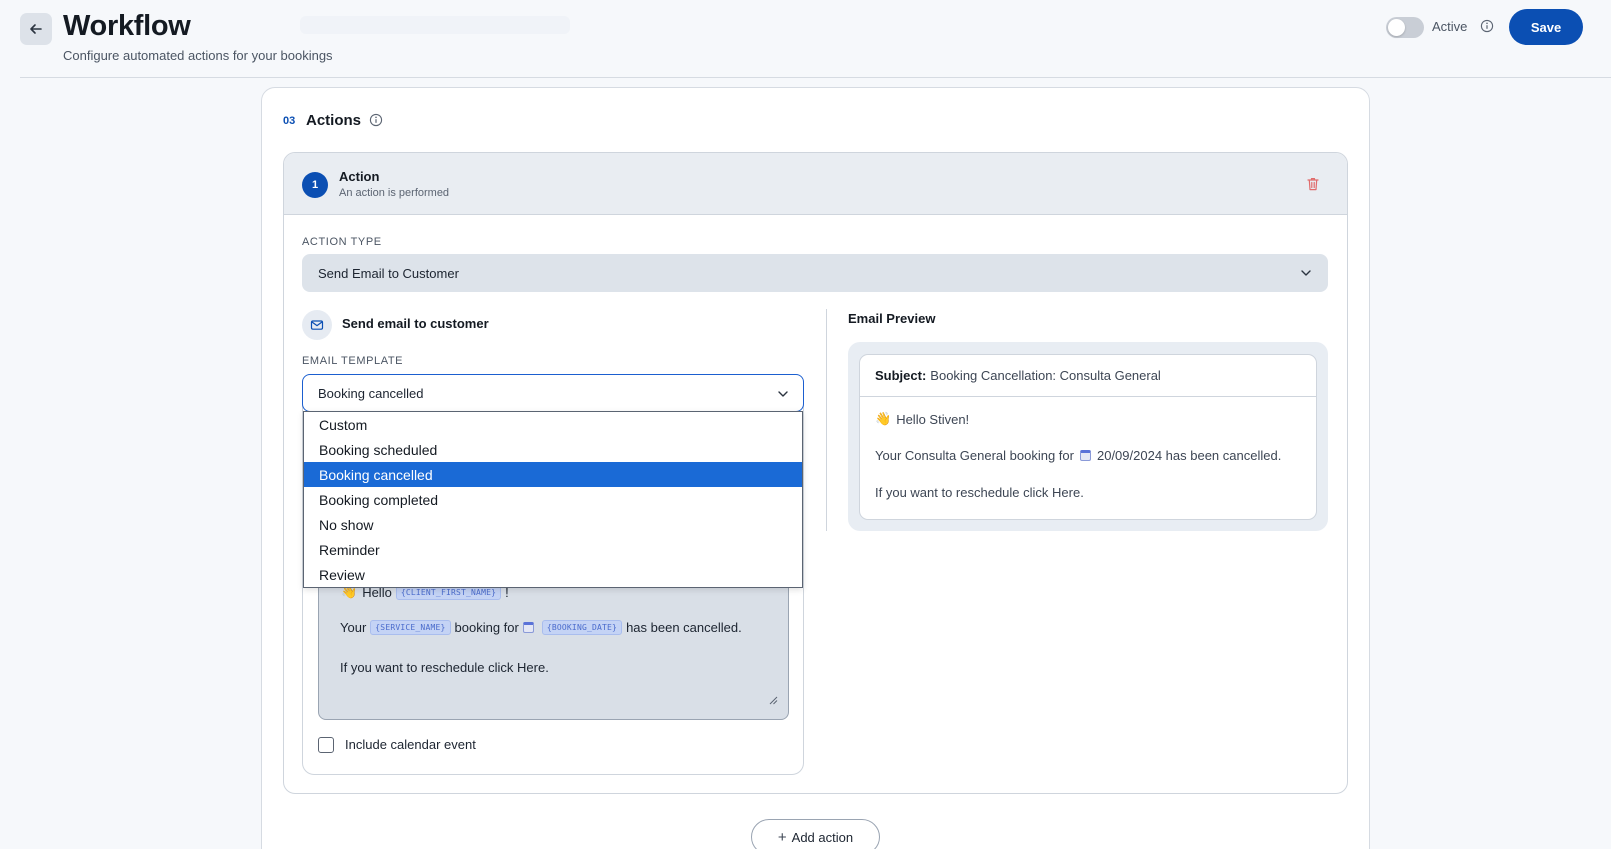 The width and height of the screenshot is (1611, 849). Describe the element at coordinates (334, 120) in the screenshot. I see `section-title: Actions` at that location.